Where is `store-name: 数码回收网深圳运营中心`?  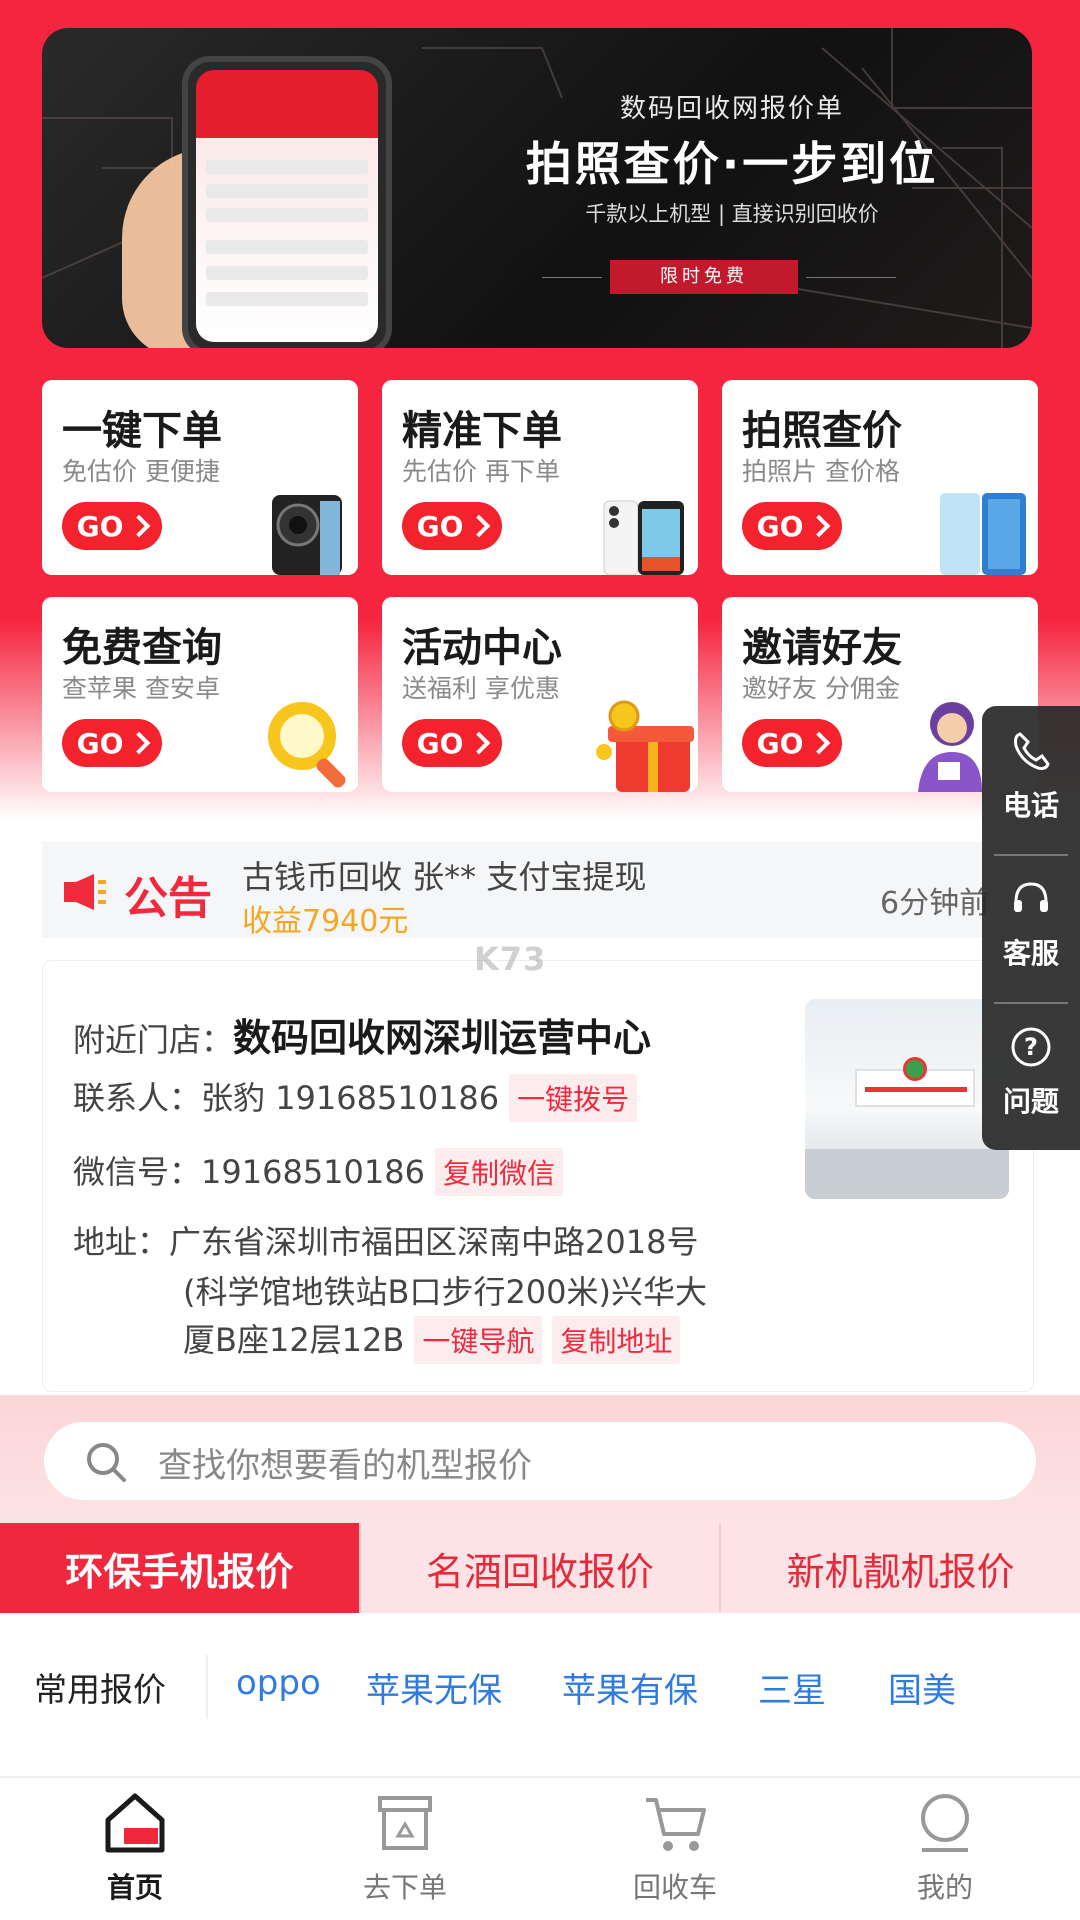 store-name: 数码回收网深圳运营中心 is located at coordinates (442, 1038).